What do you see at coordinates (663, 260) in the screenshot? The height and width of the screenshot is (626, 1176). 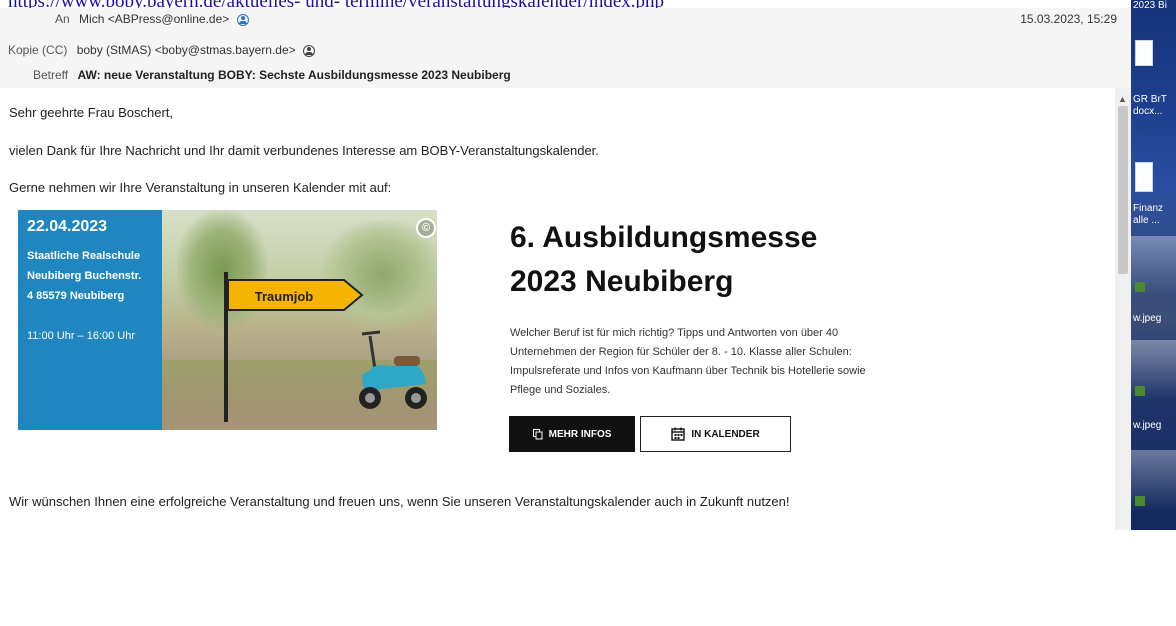 I see `event-title: 6. Ausbildungsmesse 2023 Neubiberg` at bounding box center [663, 260].